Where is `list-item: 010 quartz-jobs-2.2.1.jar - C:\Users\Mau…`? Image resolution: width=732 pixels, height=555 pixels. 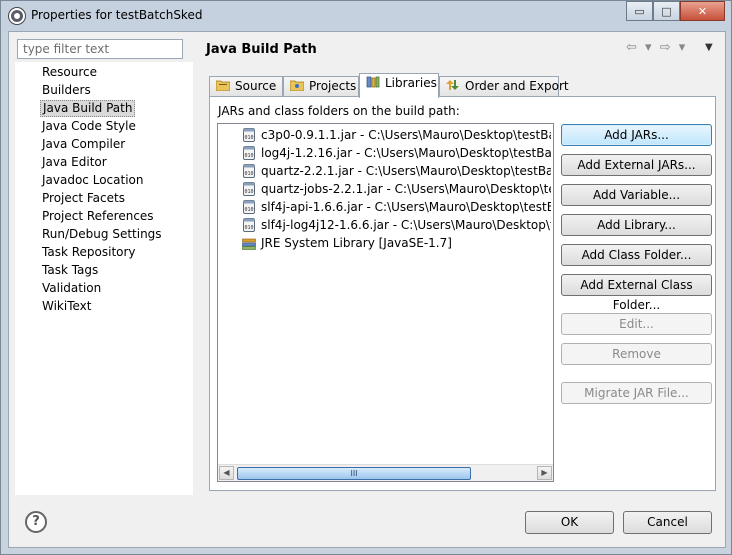 list-item: 010 quartz-jobs-2.2.1.jar - C:\Users\Mau… is located at coordinates (384, 189).